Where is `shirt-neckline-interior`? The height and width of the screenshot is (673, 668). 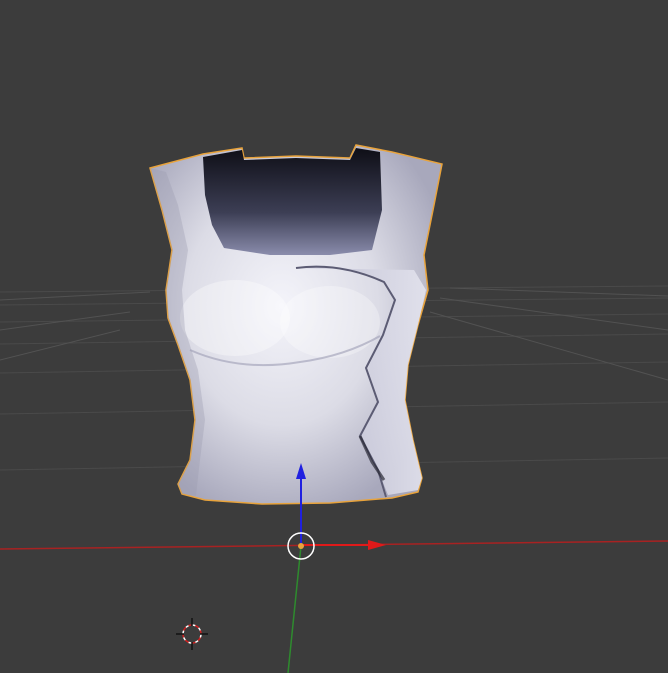 shirt-neckline-interior is located at coordinates (292, 201).